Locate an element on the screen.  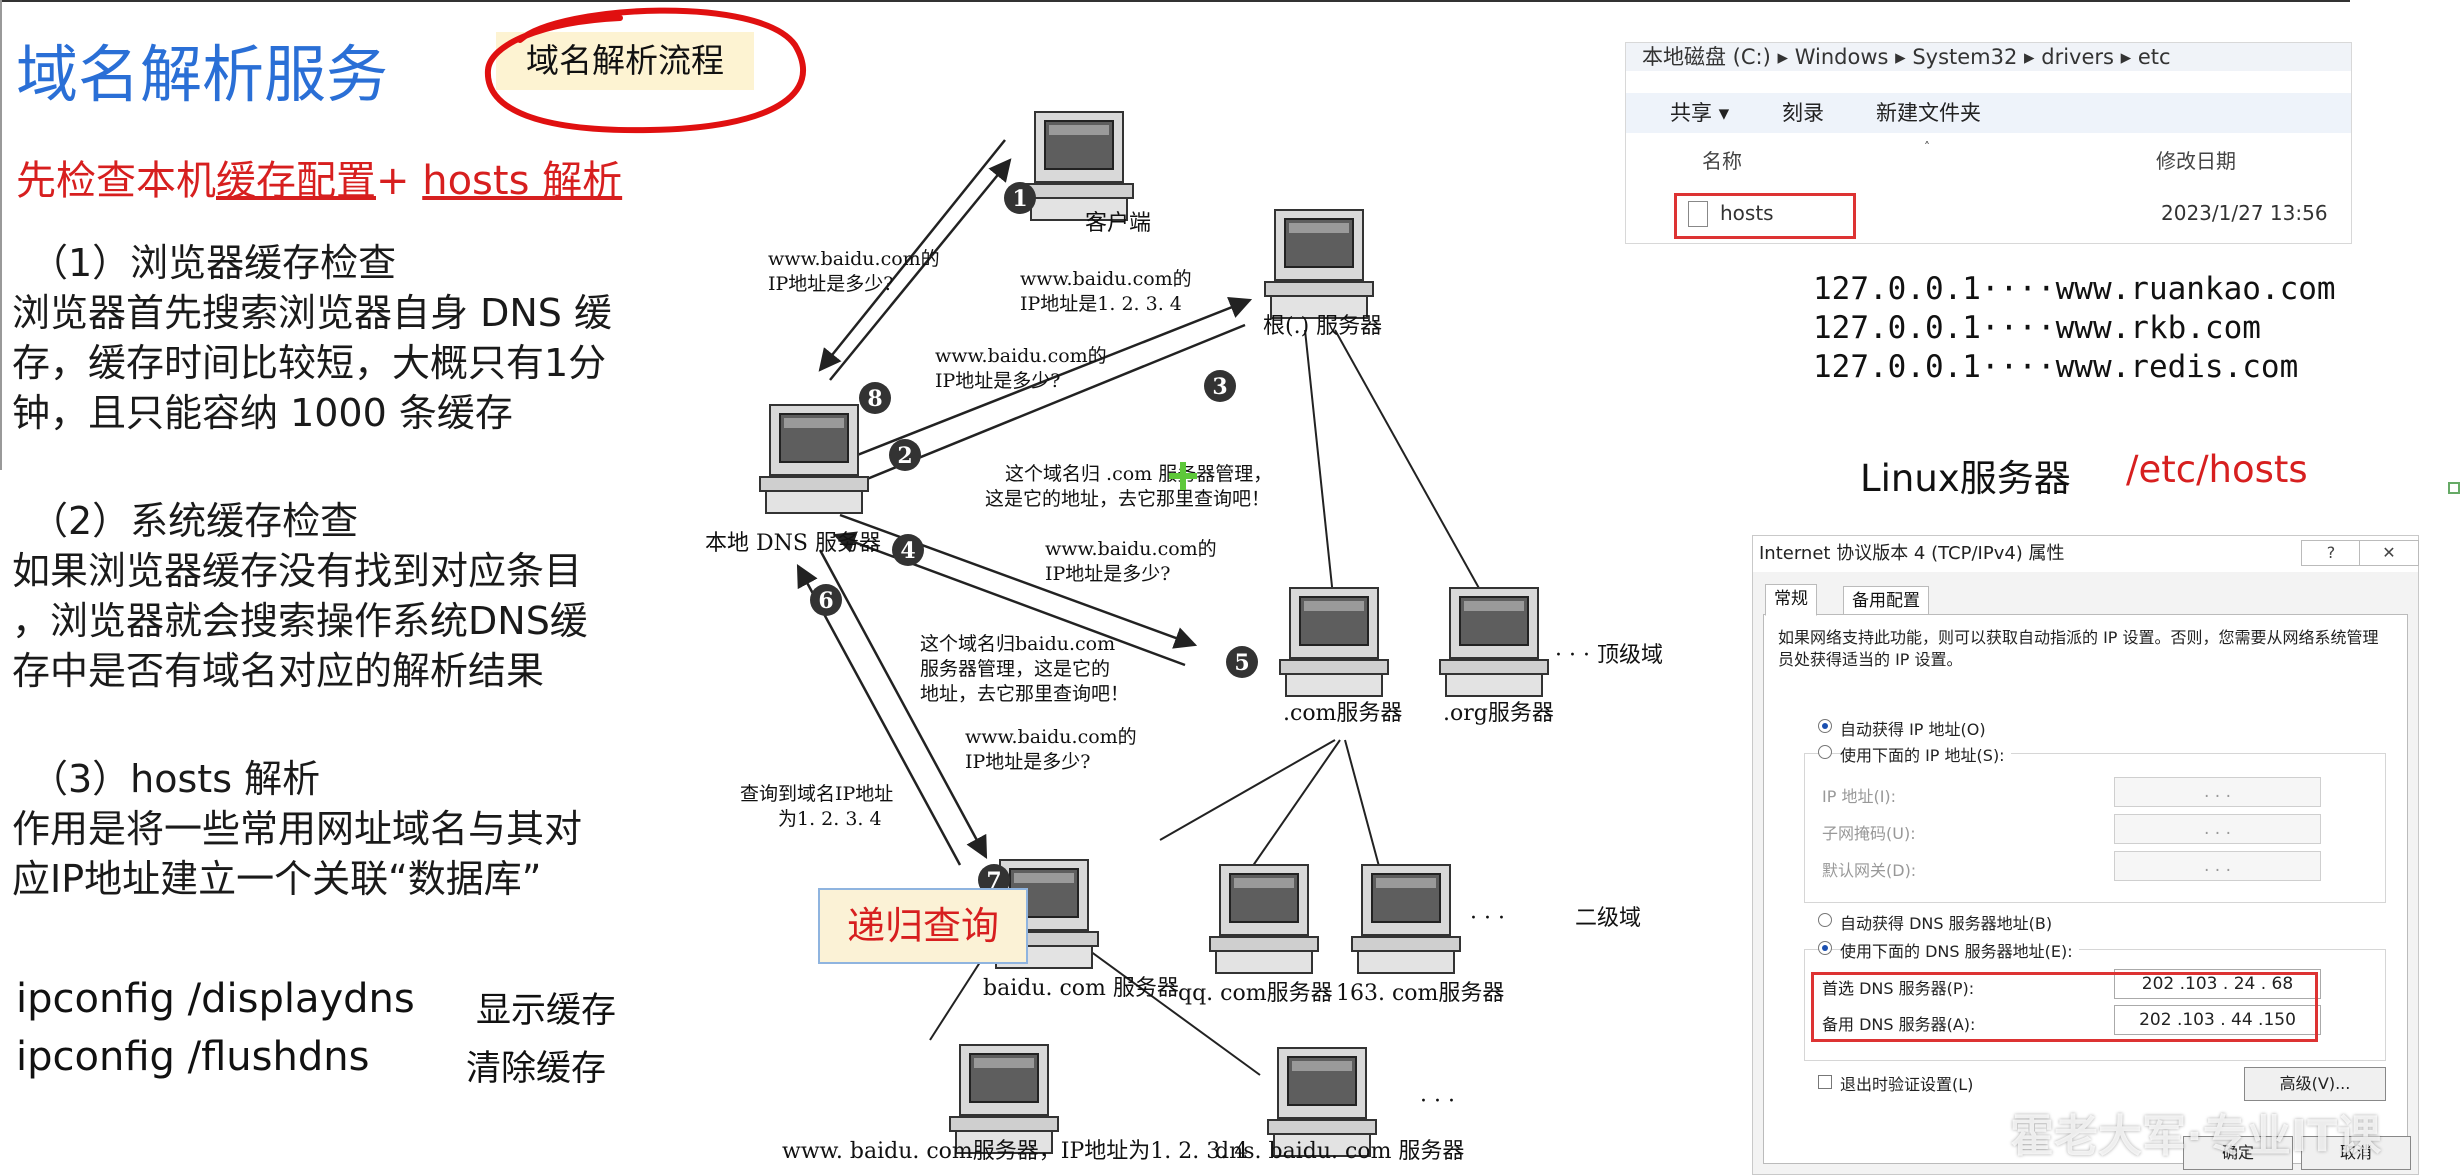
command-note-display: 显示缓存 is located at coordinates (546, 1011).